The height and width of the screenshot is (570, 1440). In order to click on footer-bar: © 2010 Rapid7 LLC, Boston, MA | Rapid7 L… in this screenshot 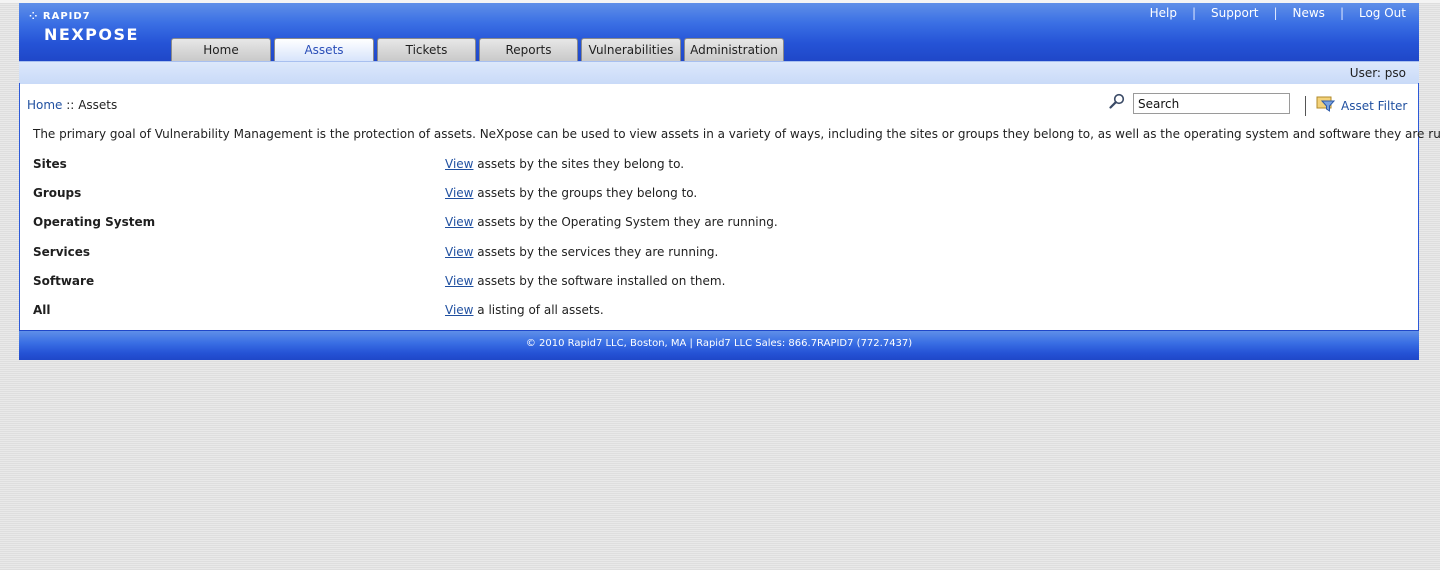, I will do `click(719, 345)`.